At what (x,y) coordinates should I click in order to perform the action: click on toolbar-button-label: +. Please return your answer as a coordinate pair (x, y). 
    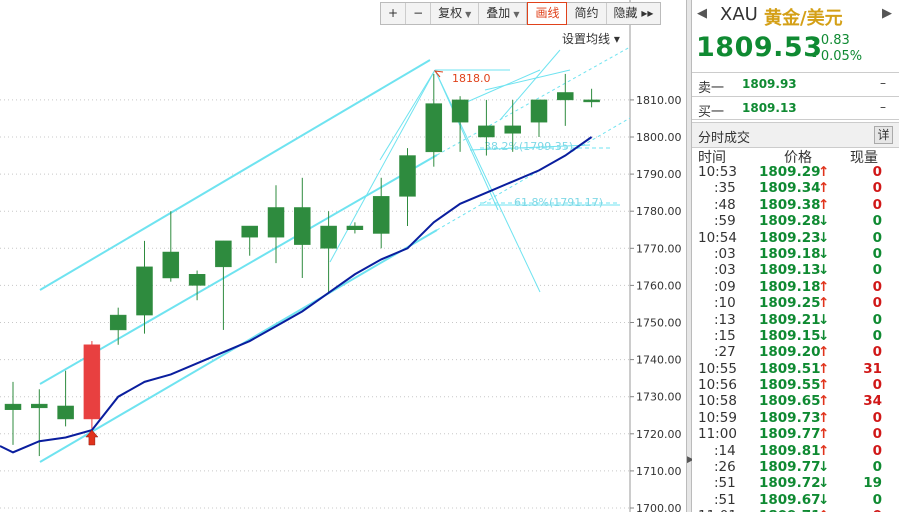
    Looking at the image, I should click on (393, 13).